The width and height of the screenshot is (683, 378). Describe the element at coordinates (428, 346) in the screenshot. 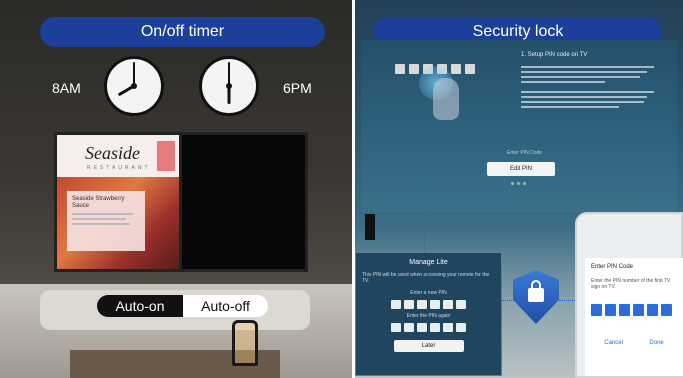

I see `later-button: Later` at that location.